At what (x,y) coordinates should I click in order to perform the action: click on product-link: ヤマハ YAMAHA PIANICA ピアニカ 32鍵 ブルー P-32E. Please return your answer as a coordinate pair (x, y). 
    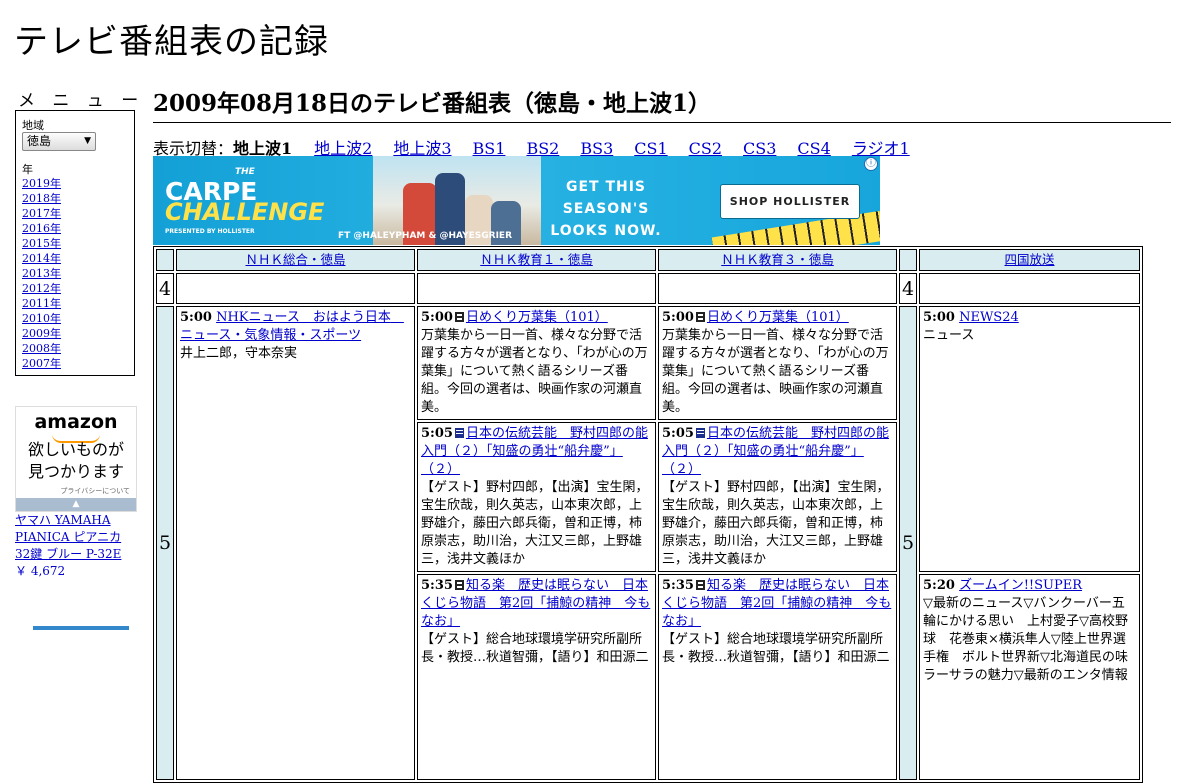
    Looking at the image, I should click on (68, 537).